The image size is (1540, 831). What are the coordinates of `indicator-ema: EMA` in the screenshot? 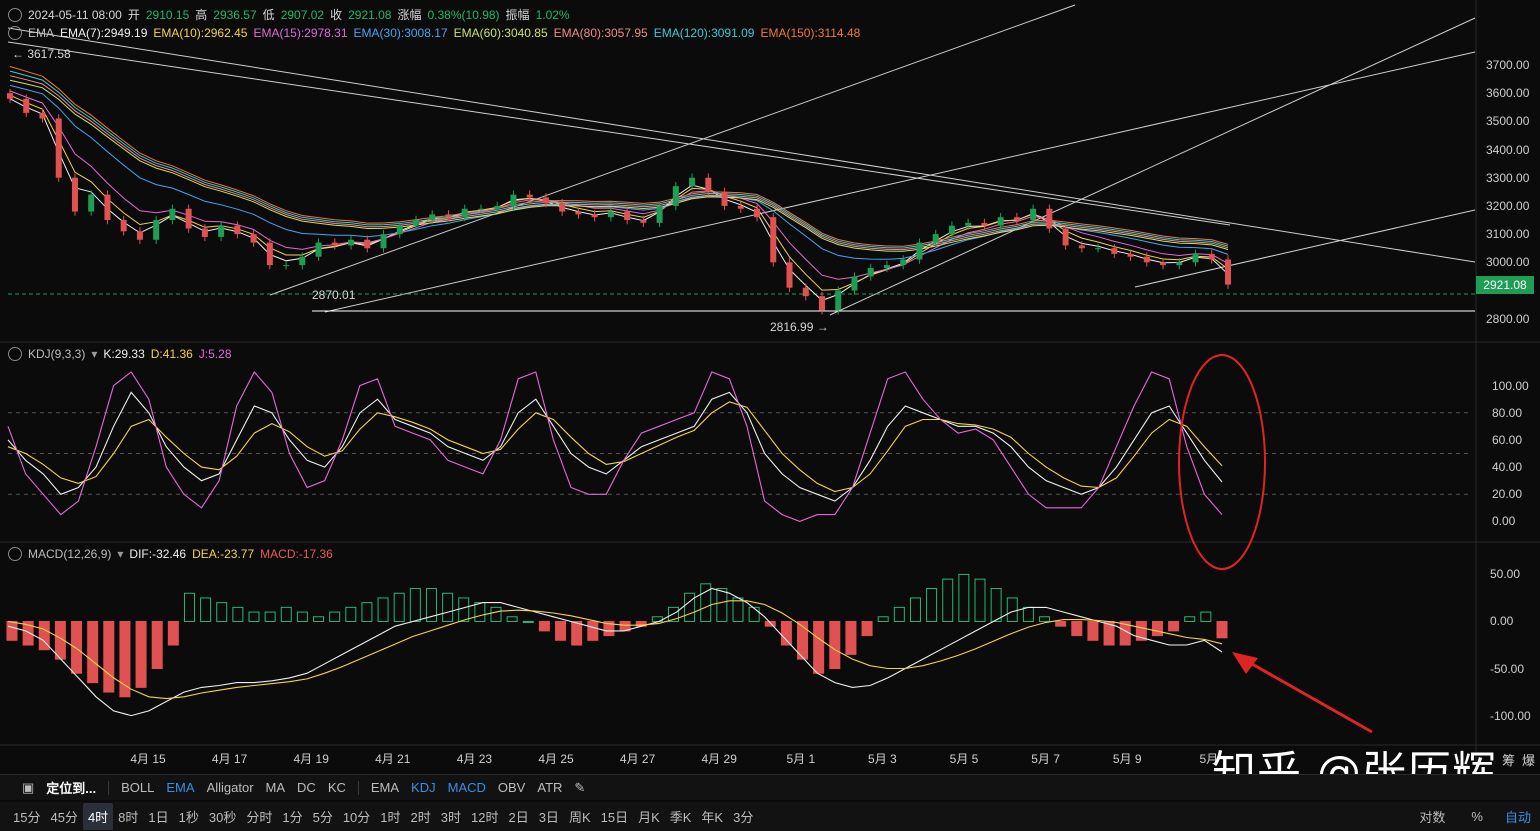 It's located at (180, 787).